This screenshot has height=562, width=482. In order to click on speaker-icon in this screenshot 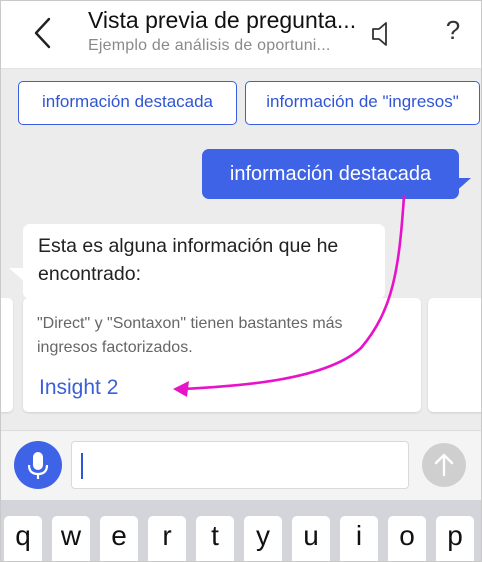, I will do `click(379, 34)`.